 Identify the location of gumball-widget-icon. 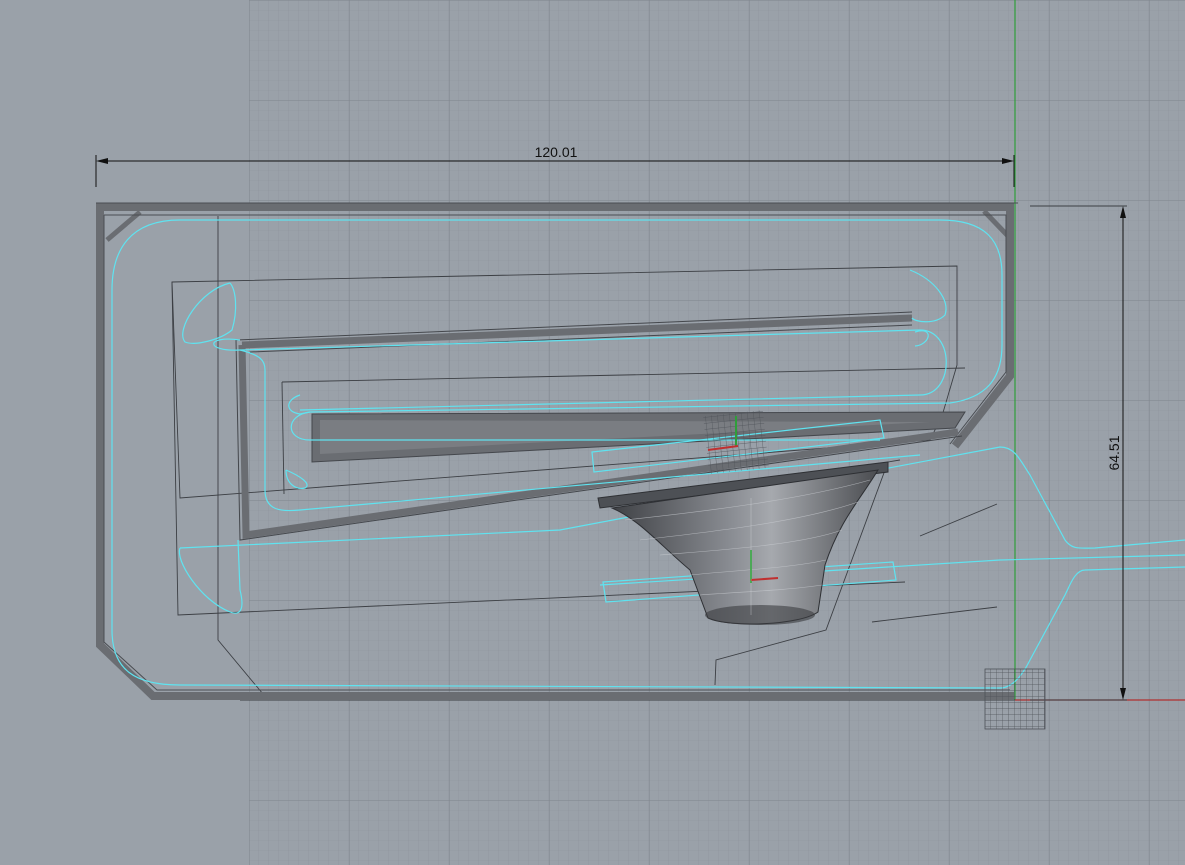
(736, 442).